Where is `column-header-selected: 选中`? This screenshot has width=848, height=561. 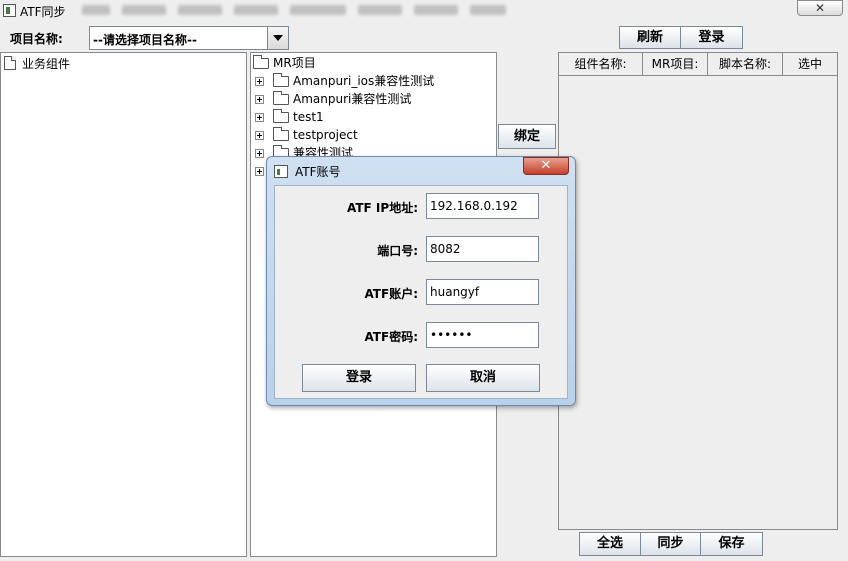
column-header-selected: 选中 is located at coordinates (810, 64).